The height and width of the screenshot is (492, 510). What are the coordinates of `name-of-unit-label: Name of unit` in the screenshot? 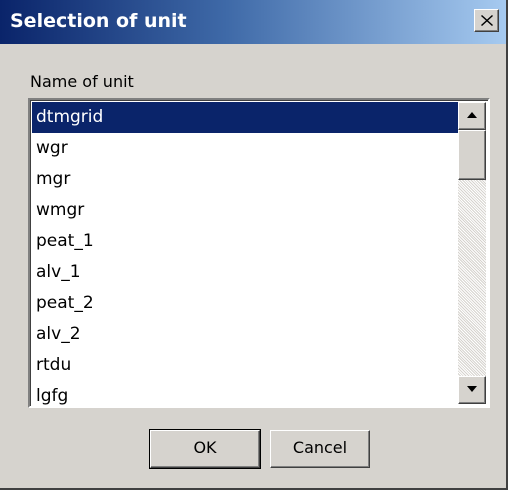 It's located at (82, 81).